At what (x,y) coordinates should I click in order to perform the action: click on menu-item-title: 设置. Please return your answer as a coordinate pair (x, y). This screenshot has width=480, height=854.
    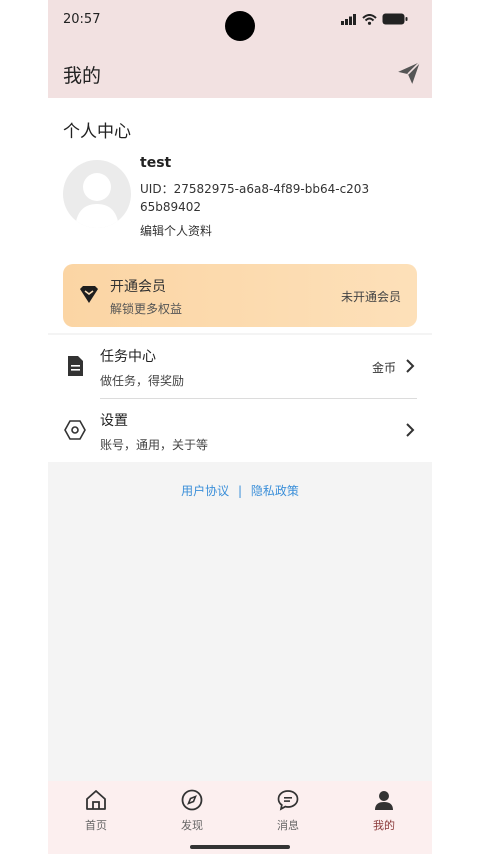
    Looking at the image, I should click on (114, 421).